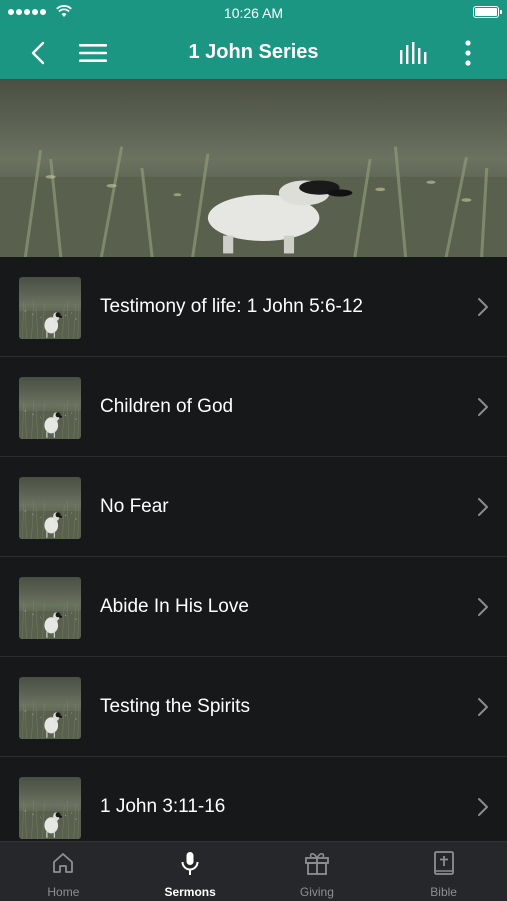  What do you see at coordinates (174, 606) in the screenshot?
I see `sermon-title: Abide In His Love` at bounding box center [174, 606].